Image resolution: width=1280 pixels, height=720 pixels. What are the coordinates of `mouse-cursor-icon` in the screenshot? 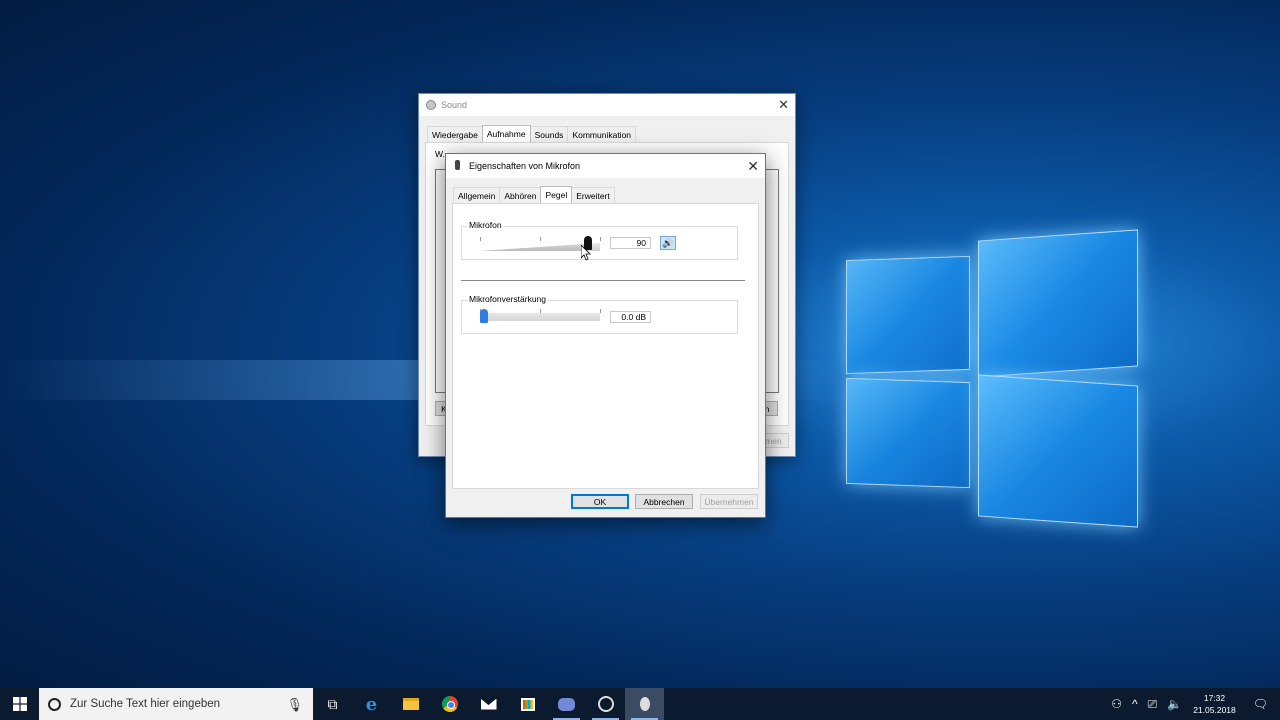 It's located at (586, 253).